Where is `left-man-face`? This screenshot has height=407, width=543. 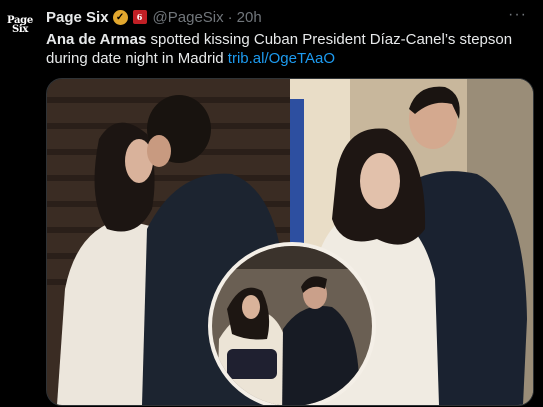
left-man-face is located at coordinates (159, 151).